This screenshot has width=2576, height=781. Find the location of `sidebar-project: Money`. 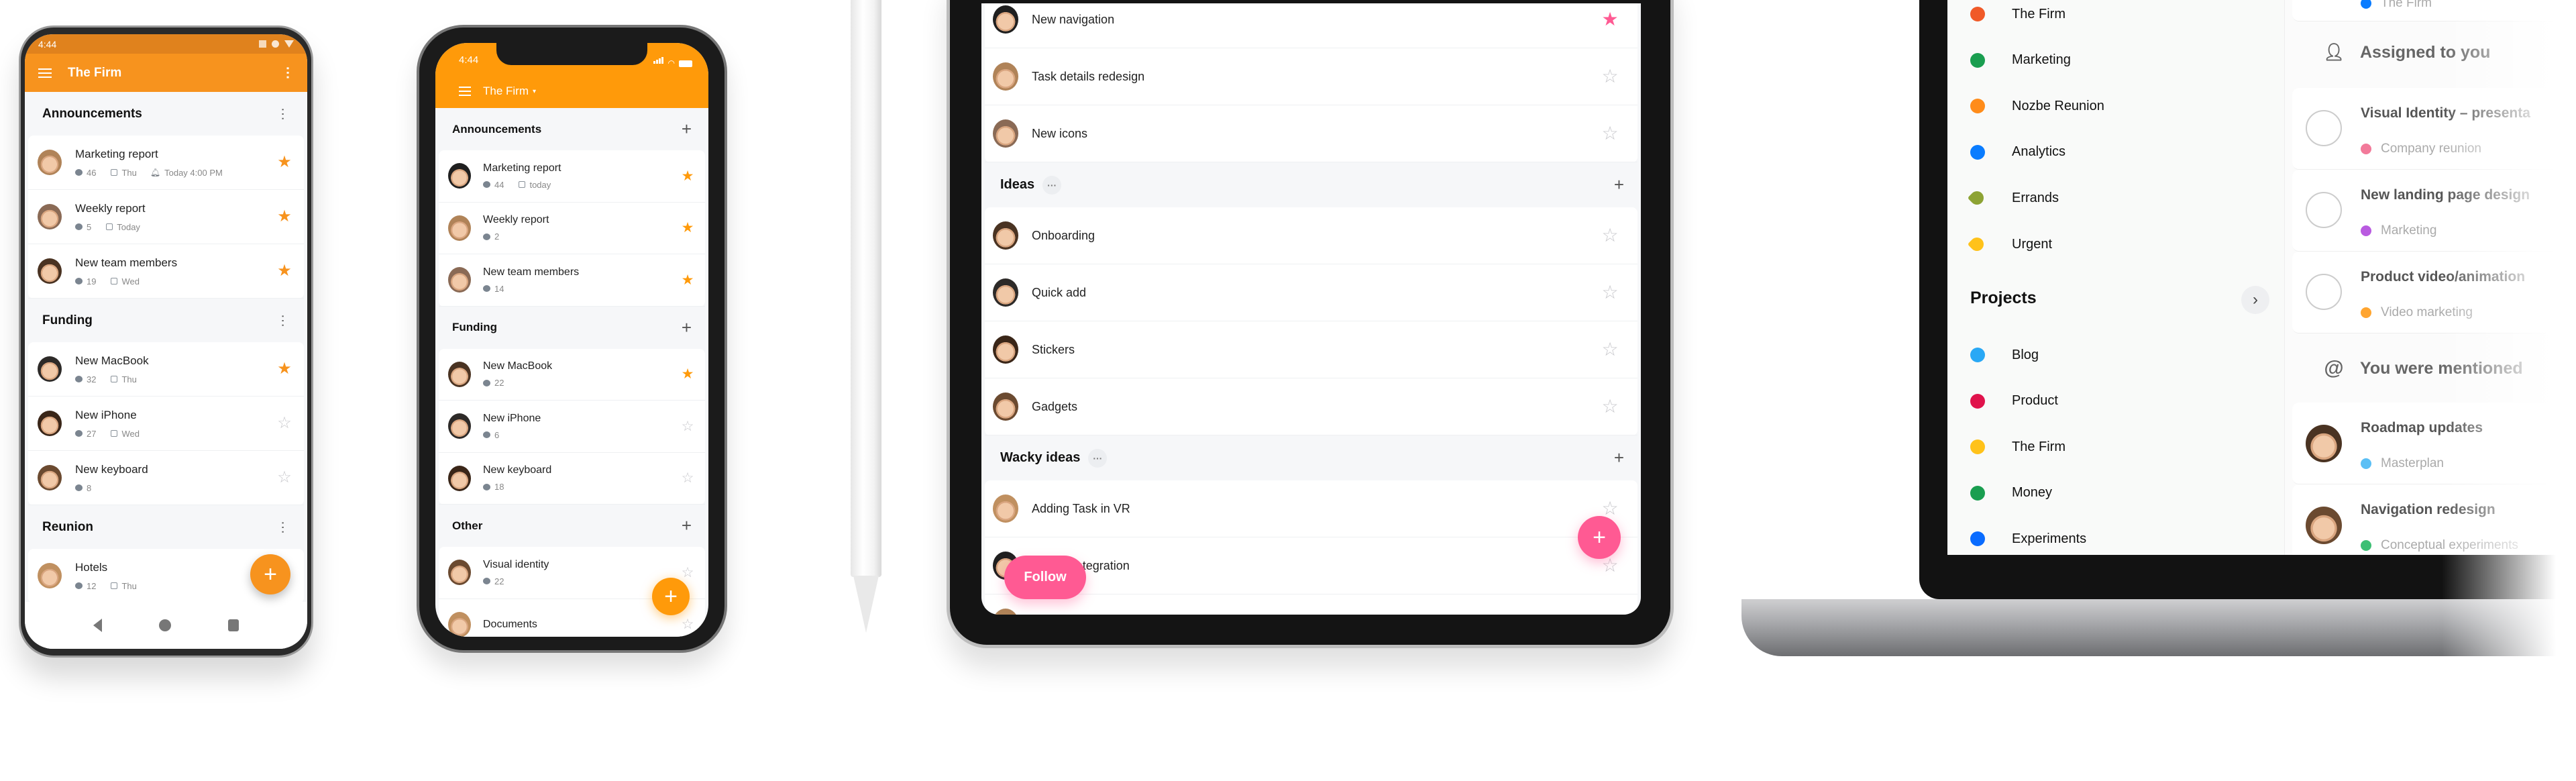

sidebar-project: Money is located at coordinates (2011, 493).